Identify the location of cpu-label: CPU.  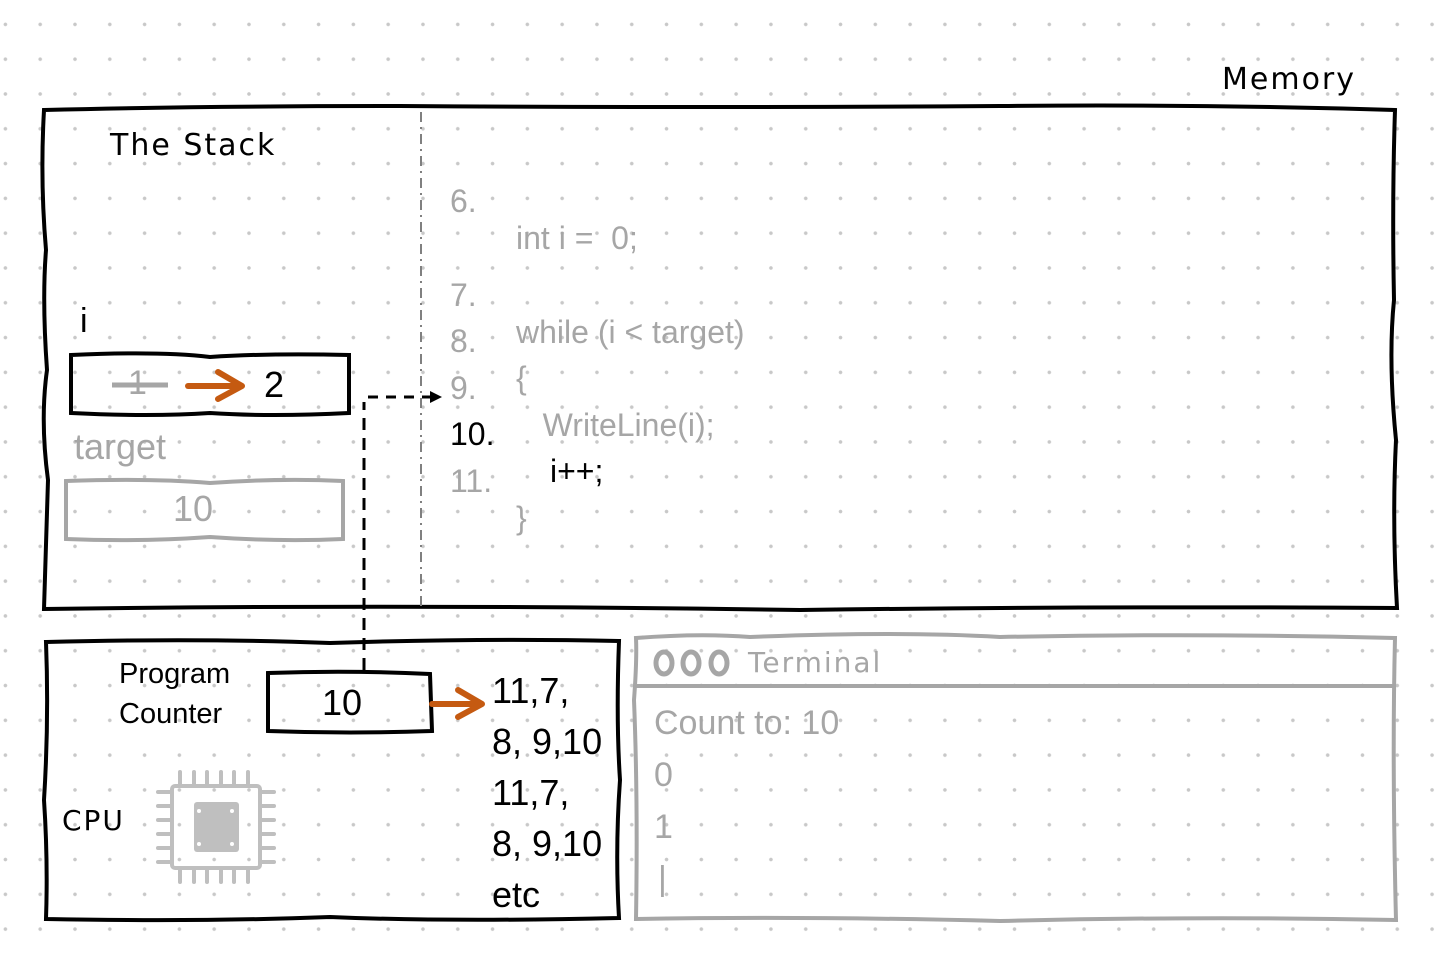
(93, 820).